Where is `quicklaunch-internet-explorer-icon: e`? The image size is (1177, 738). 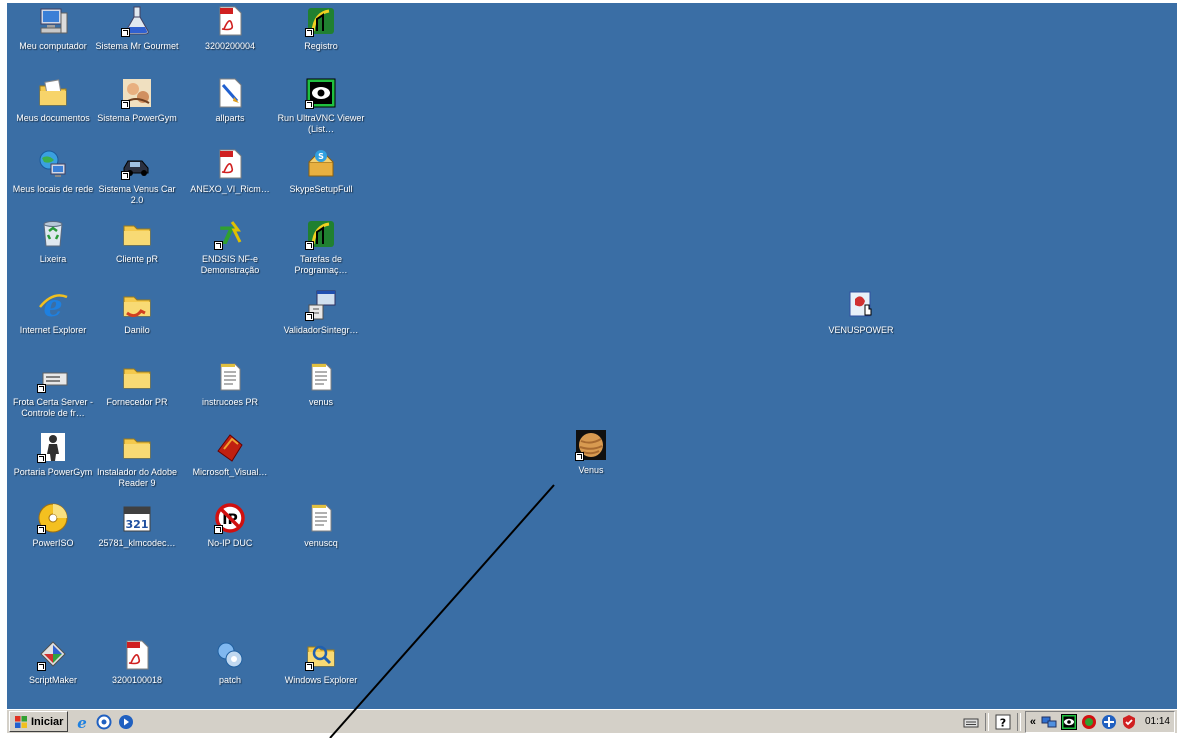
quicklaunch-internet-explorer-icon: e is located at coordinates (82, 722).